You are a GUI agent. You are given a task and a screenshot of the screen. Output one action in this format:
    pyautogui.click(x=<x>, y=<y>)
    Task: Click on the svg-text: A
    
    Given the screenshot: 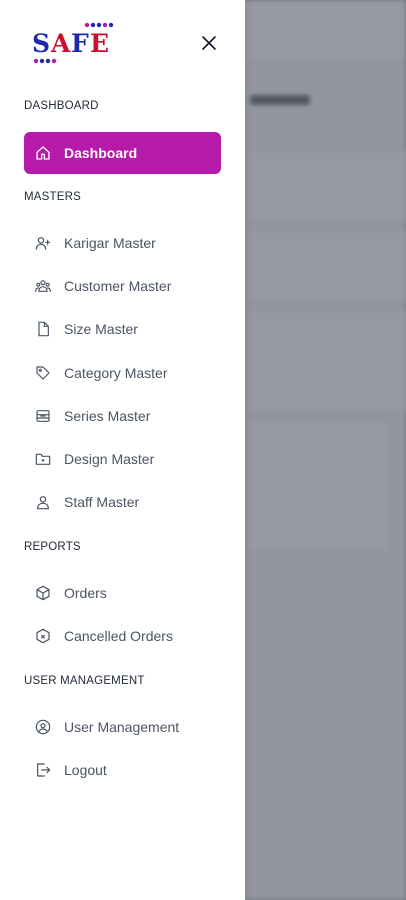 What is the action you would take?
    pyautogui.click(x=60, y=43)
    